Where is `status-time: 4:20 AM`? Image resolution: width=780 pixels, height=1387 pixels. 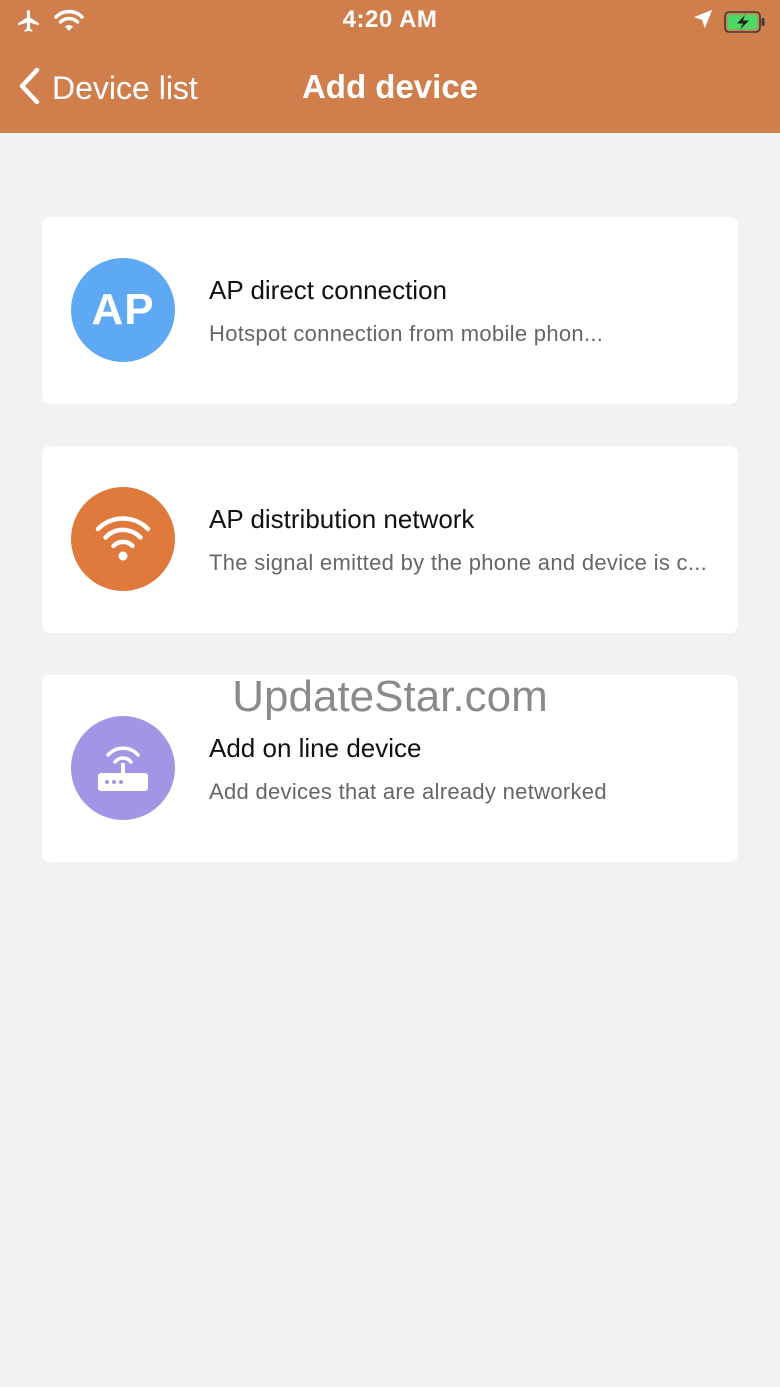 status-time: 4:20 AM is located at coordinates (390, 19).